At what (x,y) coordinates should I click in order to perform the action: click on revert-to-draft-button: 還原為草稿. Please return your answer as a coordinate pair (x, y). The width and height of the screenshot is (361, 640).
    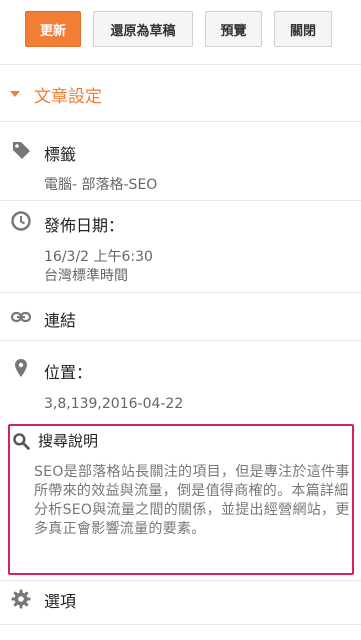
    Looking at the image, I should click on (143, 29).